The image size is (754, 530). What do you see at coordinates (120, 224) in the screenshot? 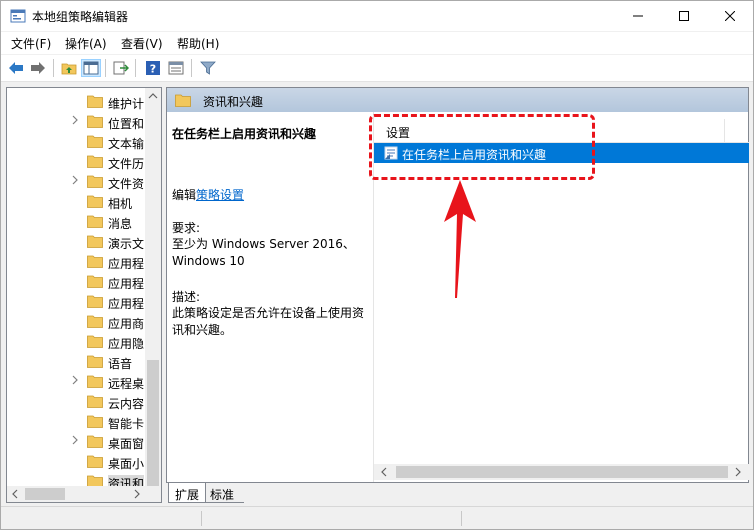
I see `tree-item-label: 消息` at bounding box center [120, 224].